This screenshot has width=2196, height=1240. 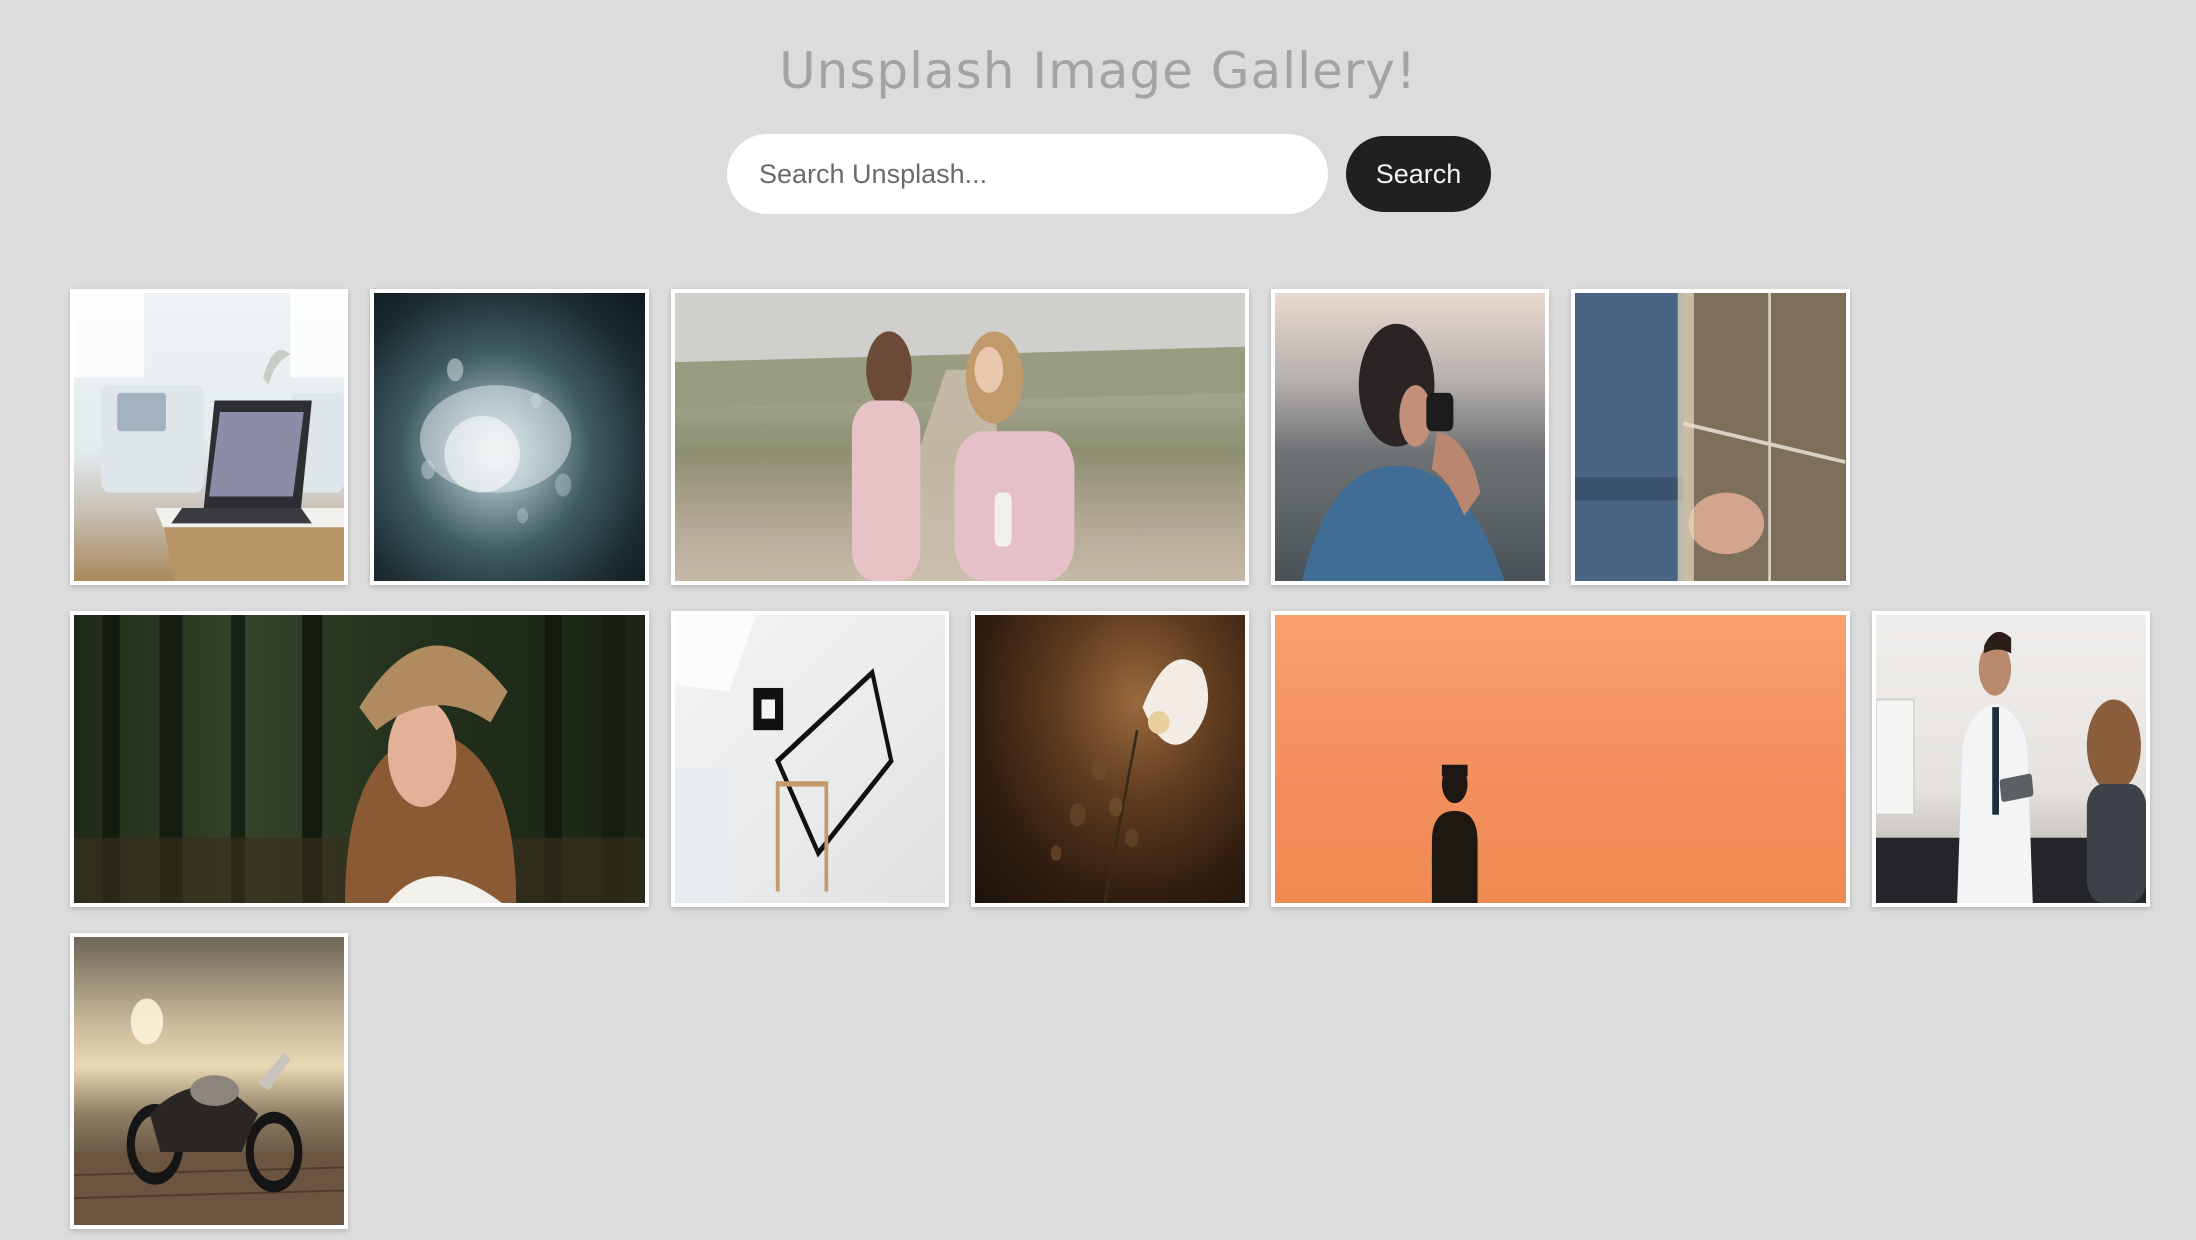 What do you see at coordinates (1403, 452) in the screenshot?
I see `photographer-photo` at bounding box center [1403, 452].